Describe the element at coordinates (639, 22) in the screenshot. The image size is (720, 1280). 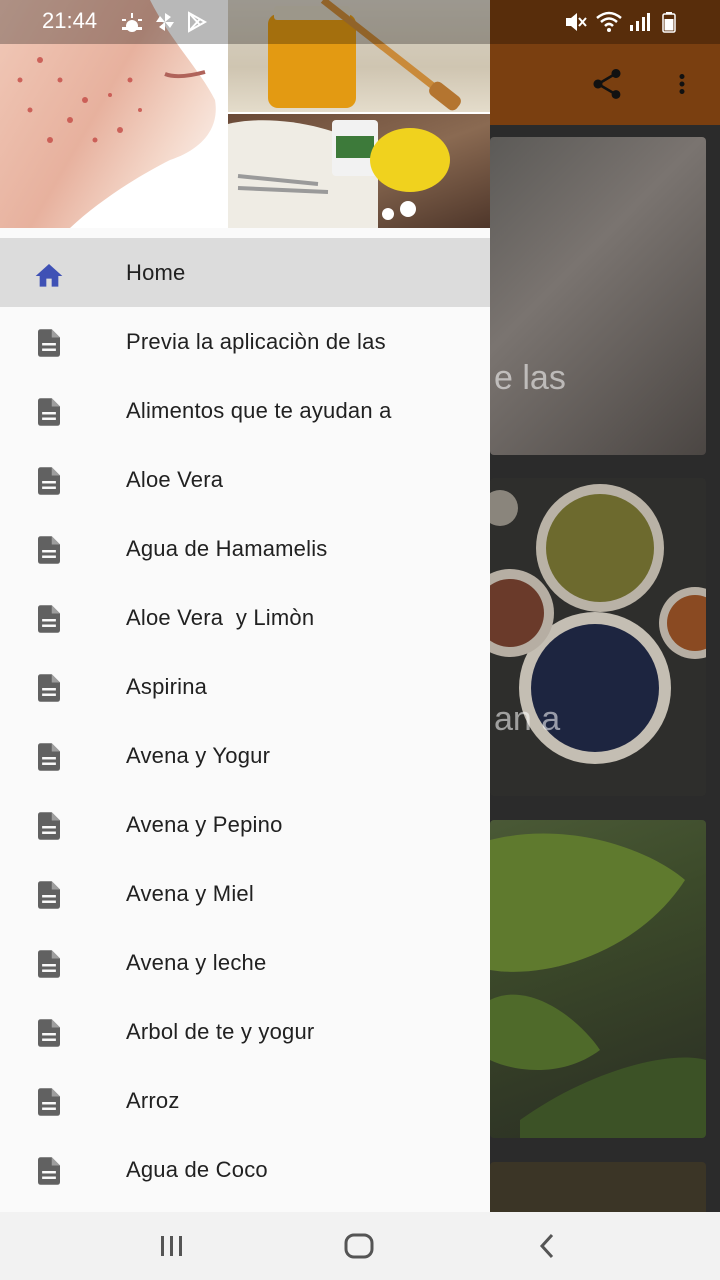
I see `signal-icon` at that location.